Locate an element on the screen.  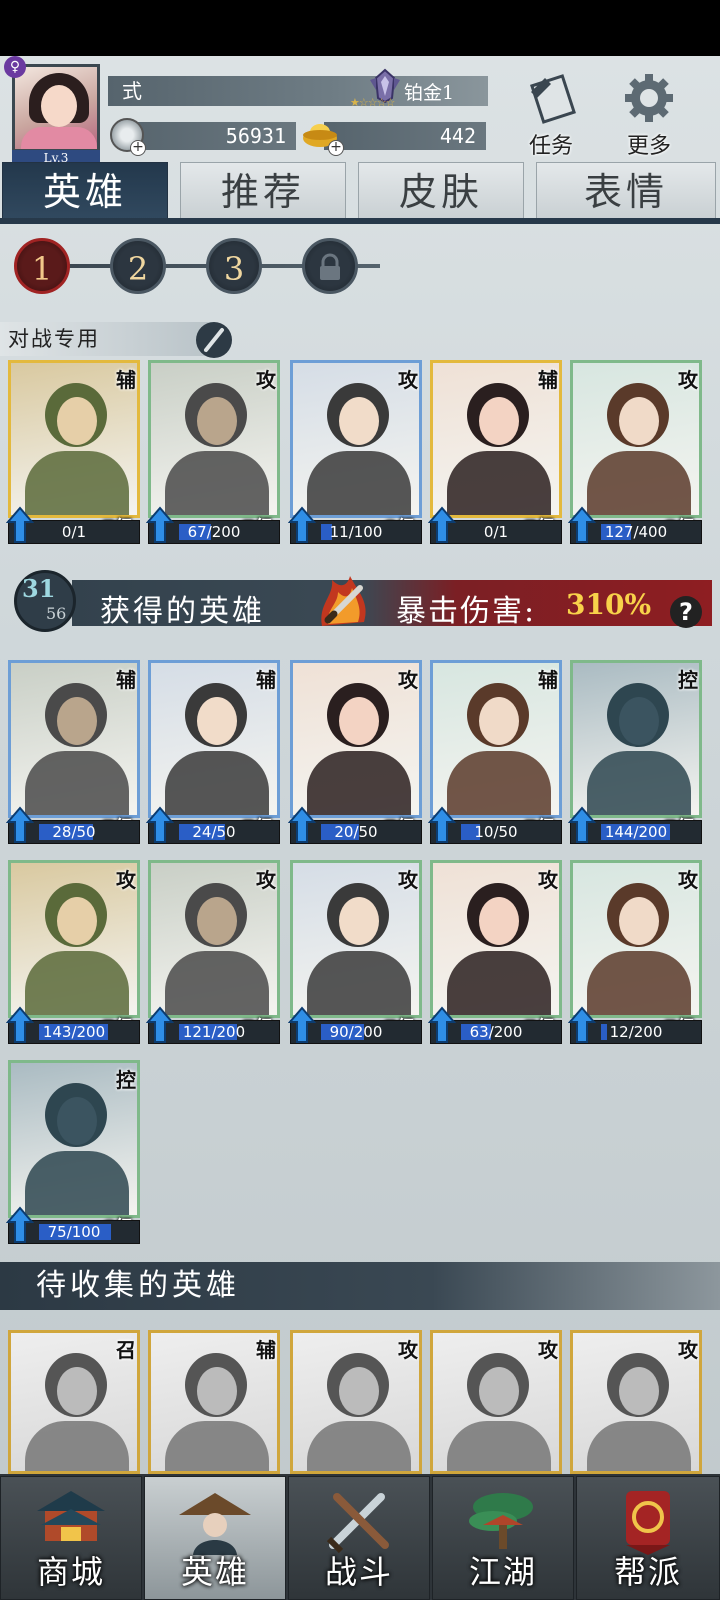
more-button: 更多 is located at coordinates (649, 117).